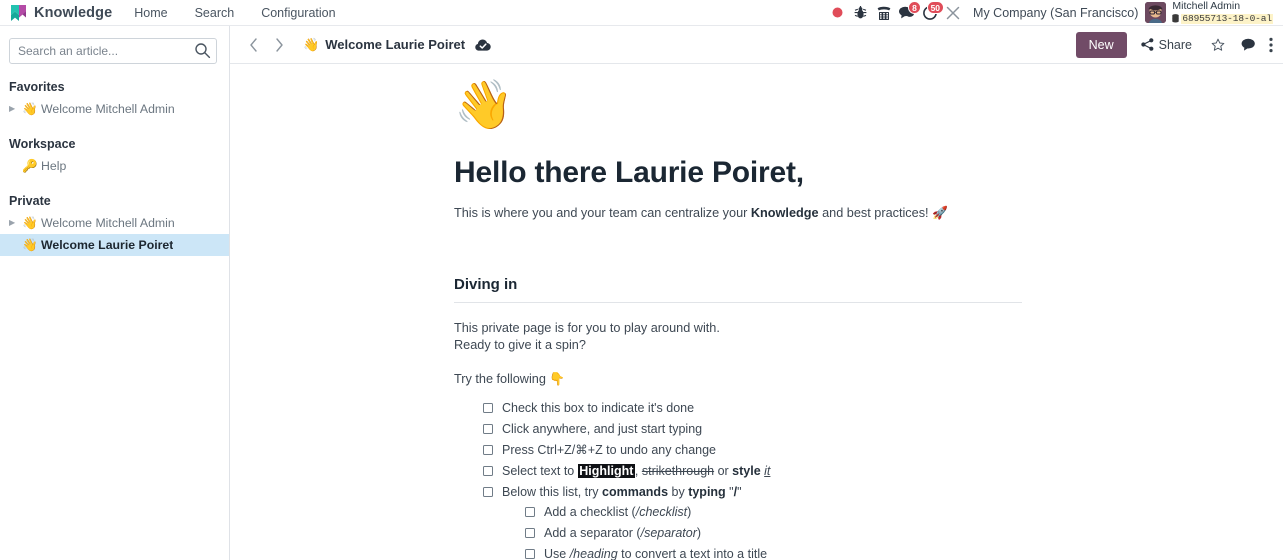 The image size is (1283, 560). Describe the element at coordinates (837, 13) in the screenshot. I see `recording-indicator-icon` at that location.